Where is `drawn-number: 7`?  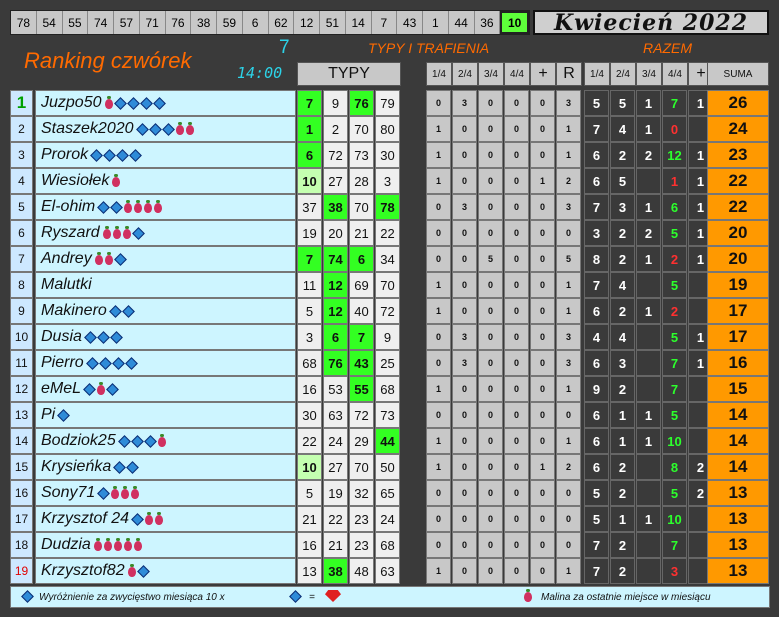 drawn-number: 7 is located at coordinates (384, 22).